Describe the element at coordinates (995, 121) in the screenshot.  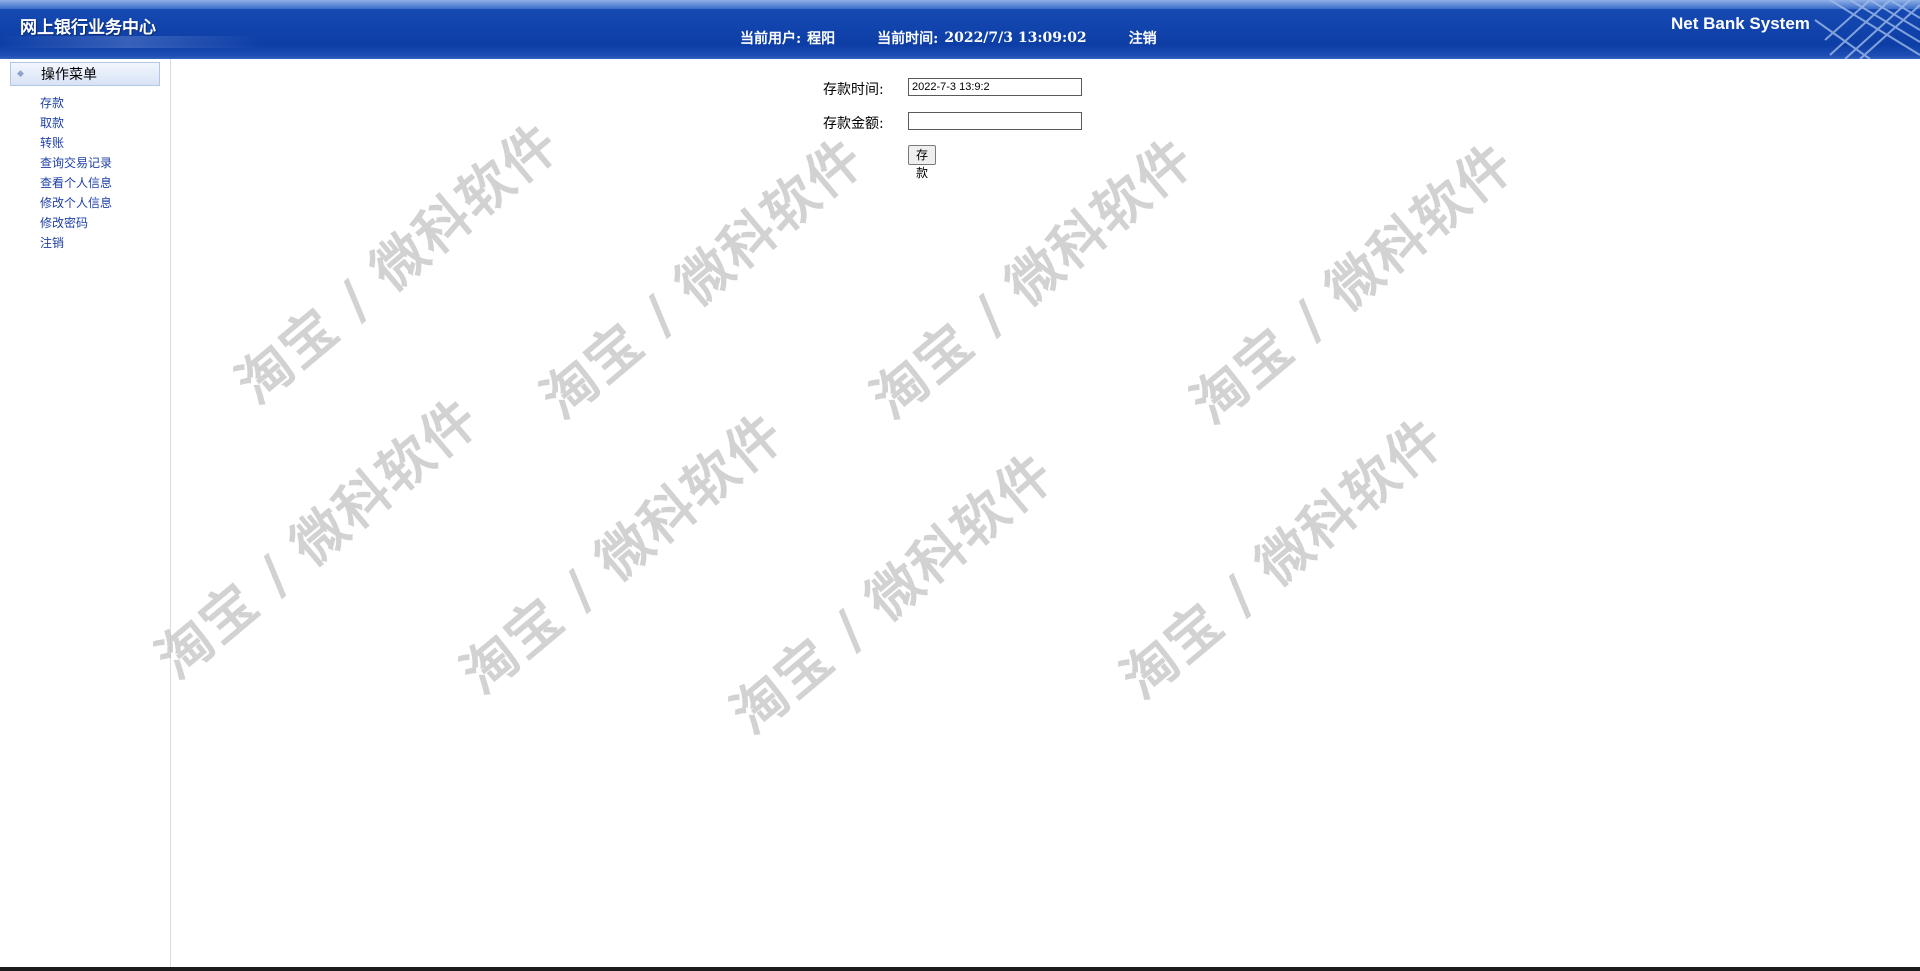
I see `deposit-amount-input` at that location.